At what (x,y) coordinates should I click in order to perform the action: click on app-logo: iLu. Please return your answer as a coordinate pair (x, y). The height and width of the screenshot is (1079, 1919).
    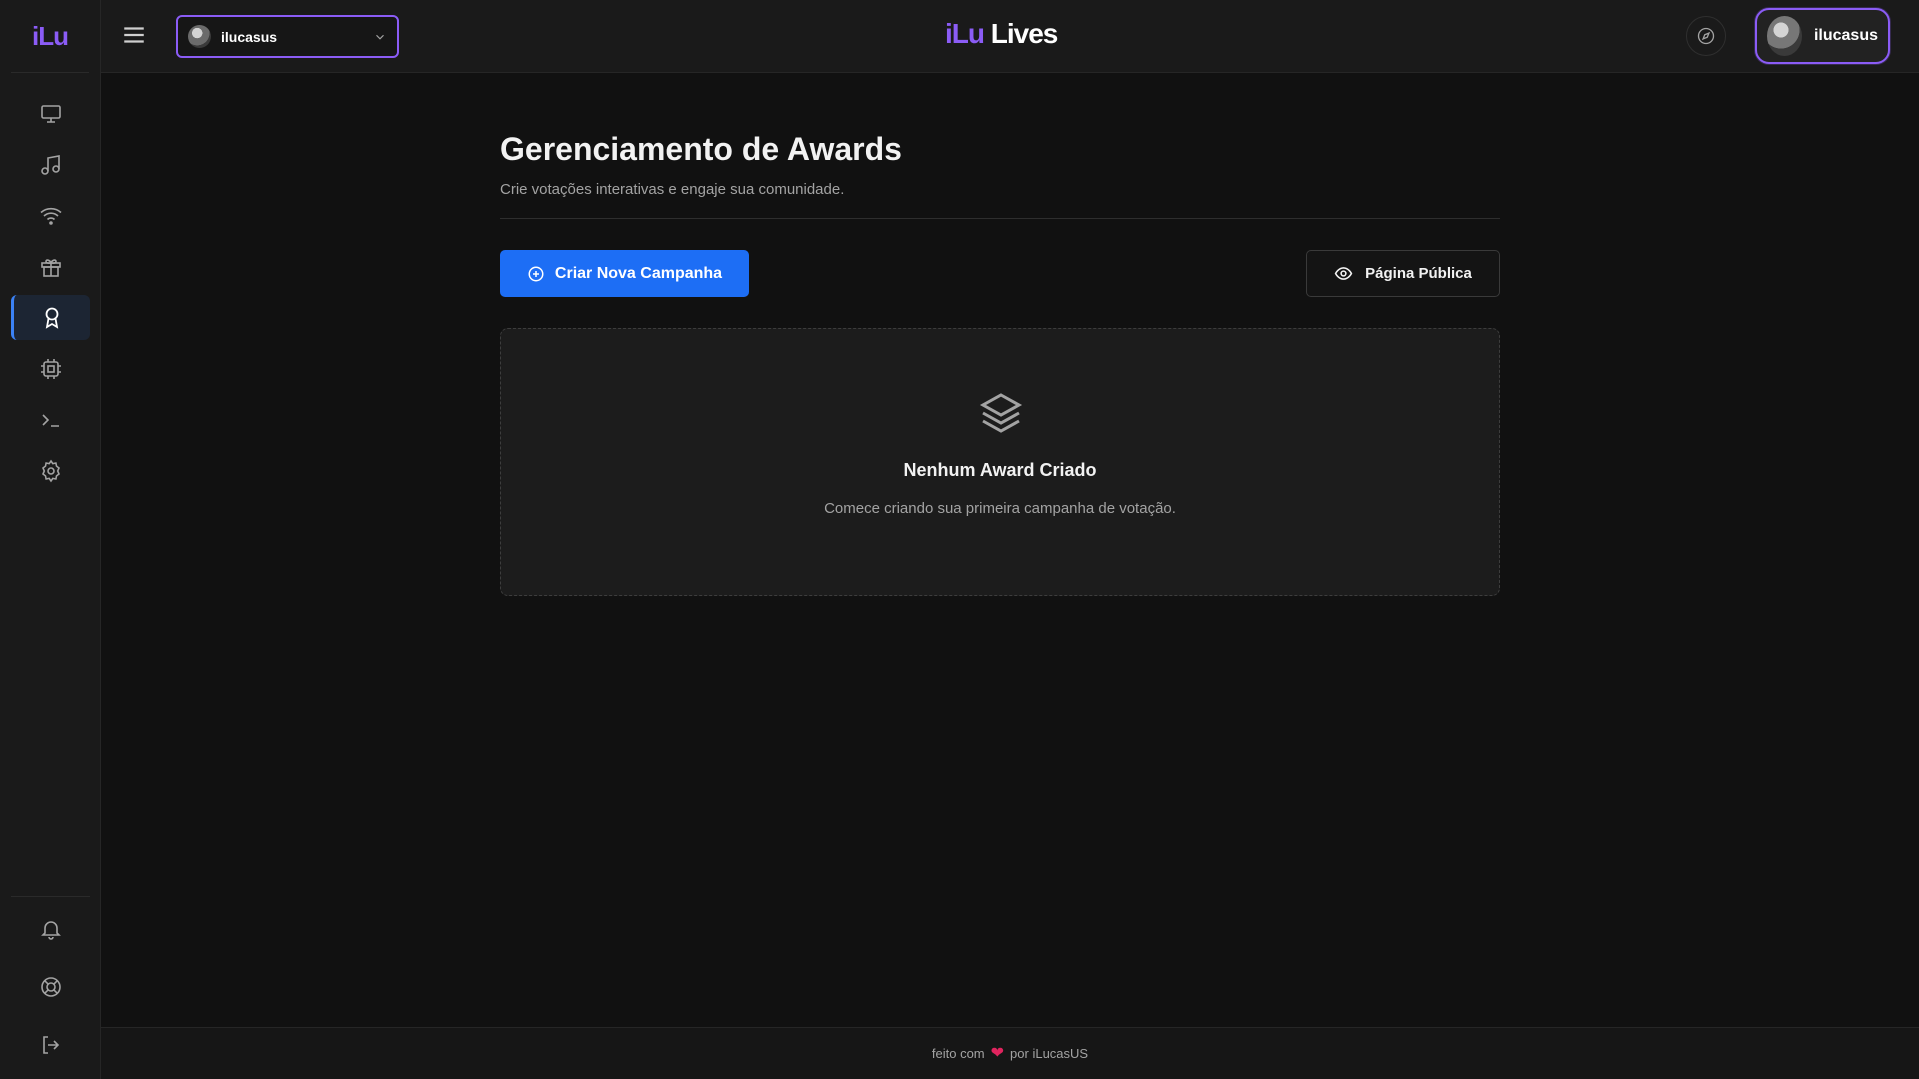
    Looking at the image, I should click on (50, 36).